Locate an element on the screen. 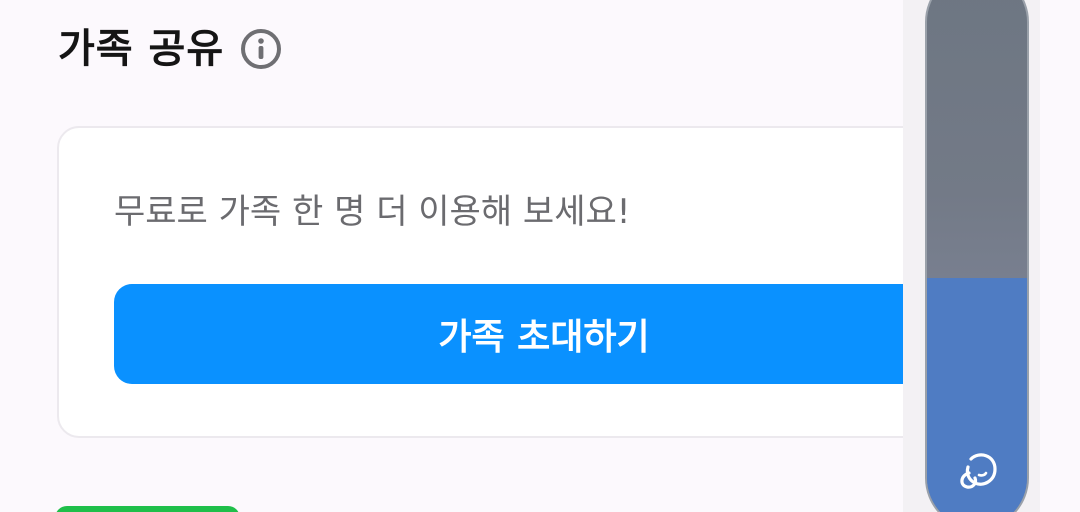  edge-handle is located at coordinates (977, 256).